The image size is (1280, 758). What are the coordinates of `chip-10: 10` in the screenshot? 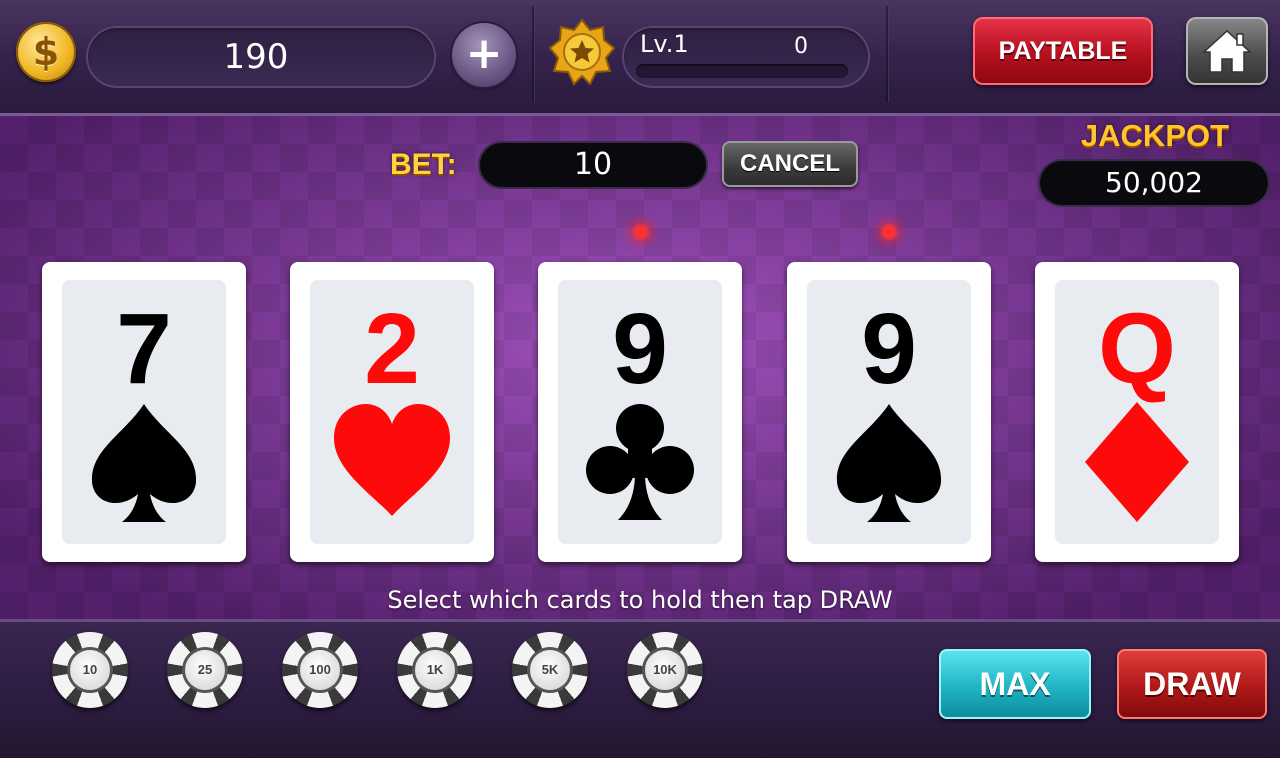 It's located at (90, 670).